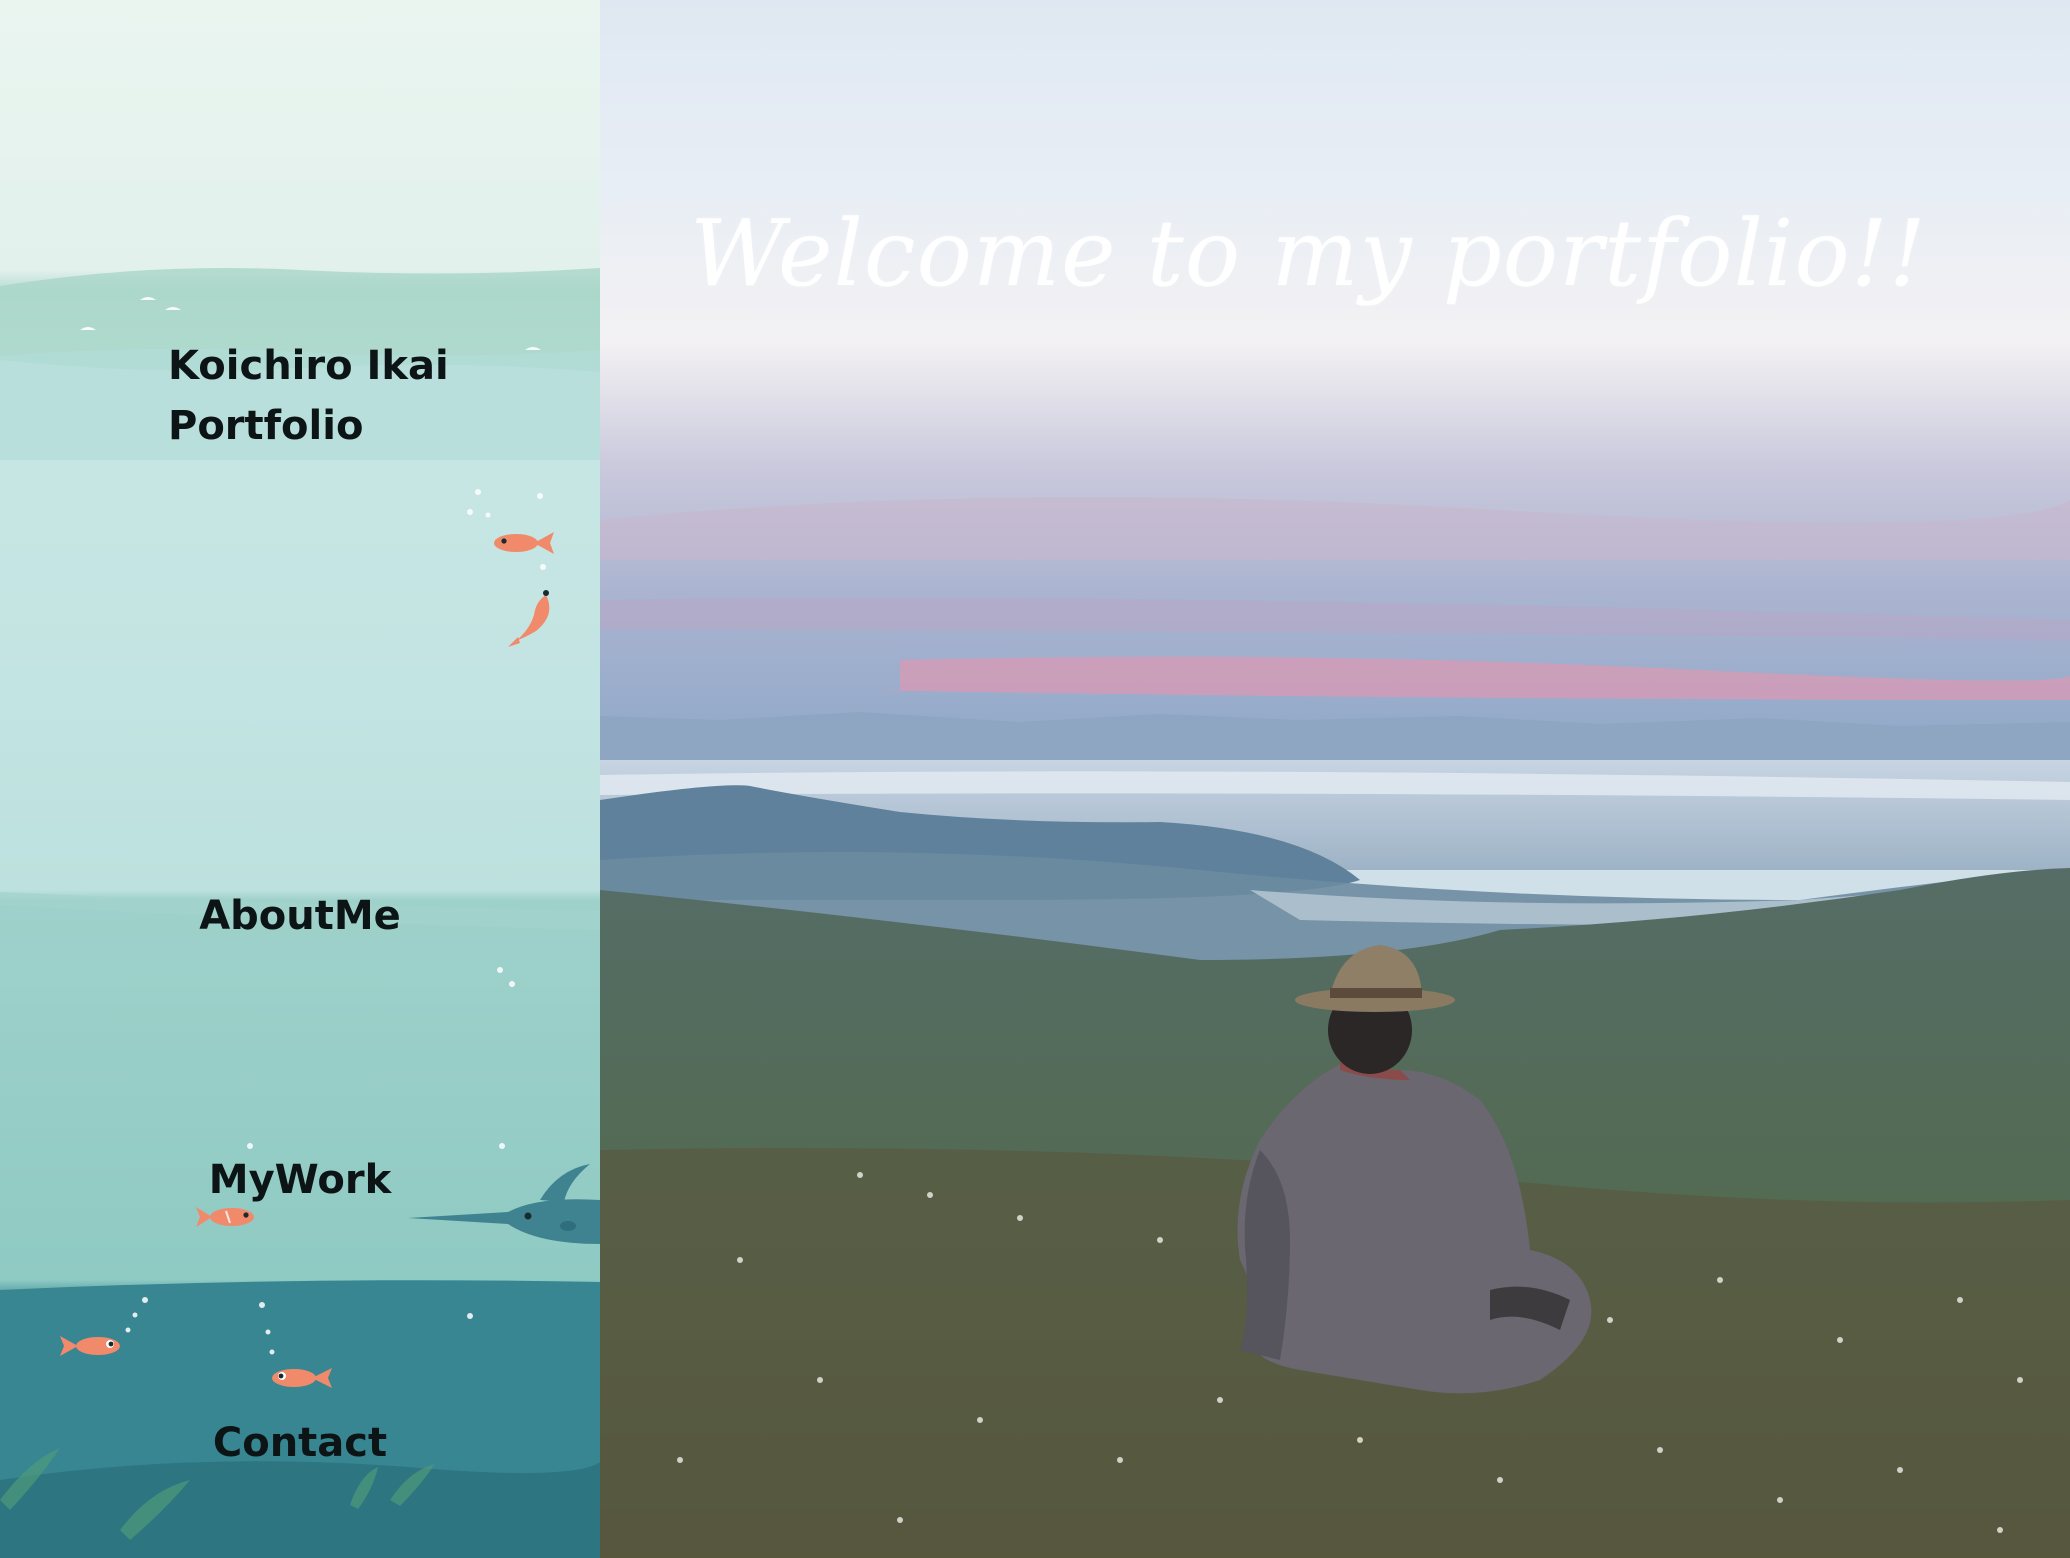 This screenshot has width=2070, height=1558. What do you see at coordinates (266, 426) in the screenshot?
I see `brand-subtitle: Portfolio` at bounding box center [266, 426].